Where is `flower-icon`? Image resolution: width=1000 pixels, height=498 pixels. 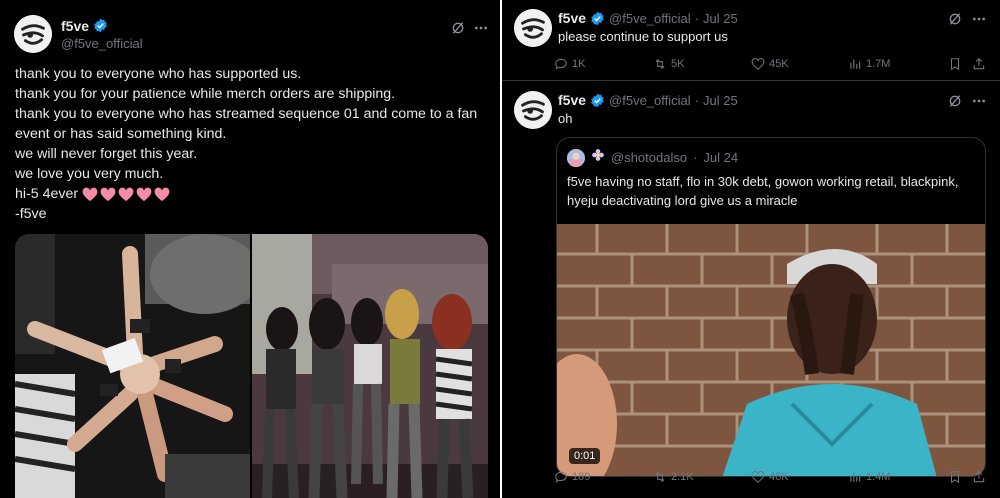 flower-icon is located at coordinates (598, 157).